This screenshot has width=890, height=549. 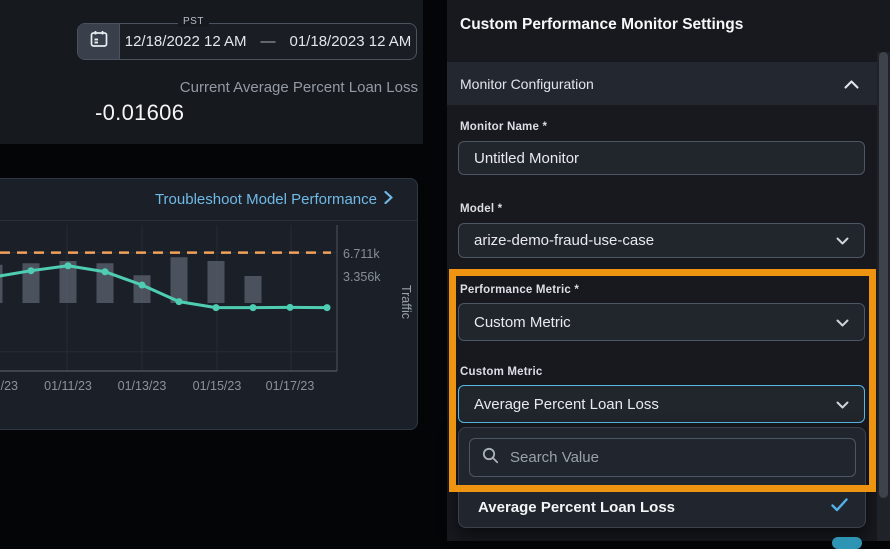 I want to click on svg-text: 3.356k, so click(x=362, y=277).